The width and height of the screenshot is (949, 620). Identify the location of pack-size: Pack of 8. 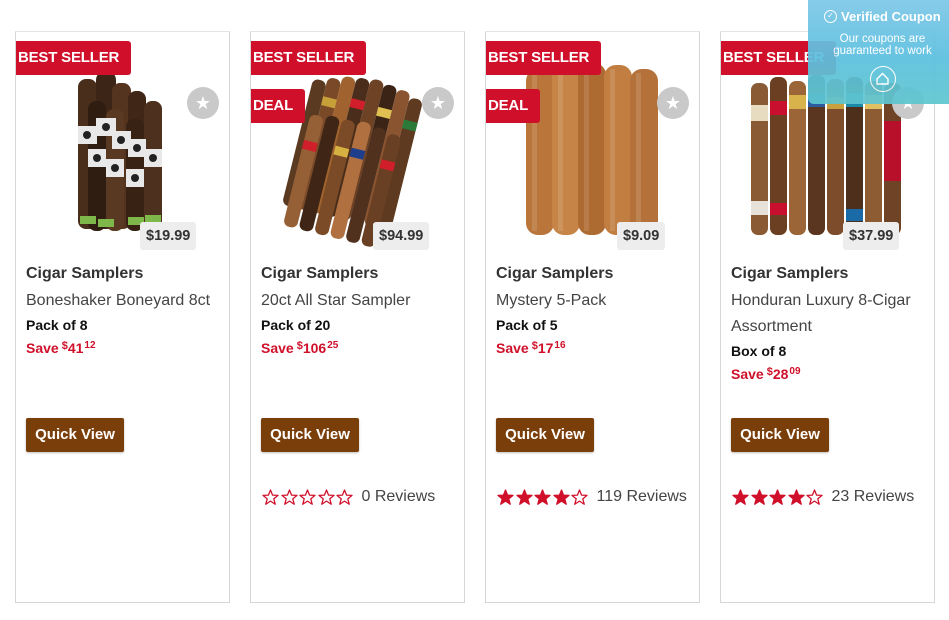
(57, 325).